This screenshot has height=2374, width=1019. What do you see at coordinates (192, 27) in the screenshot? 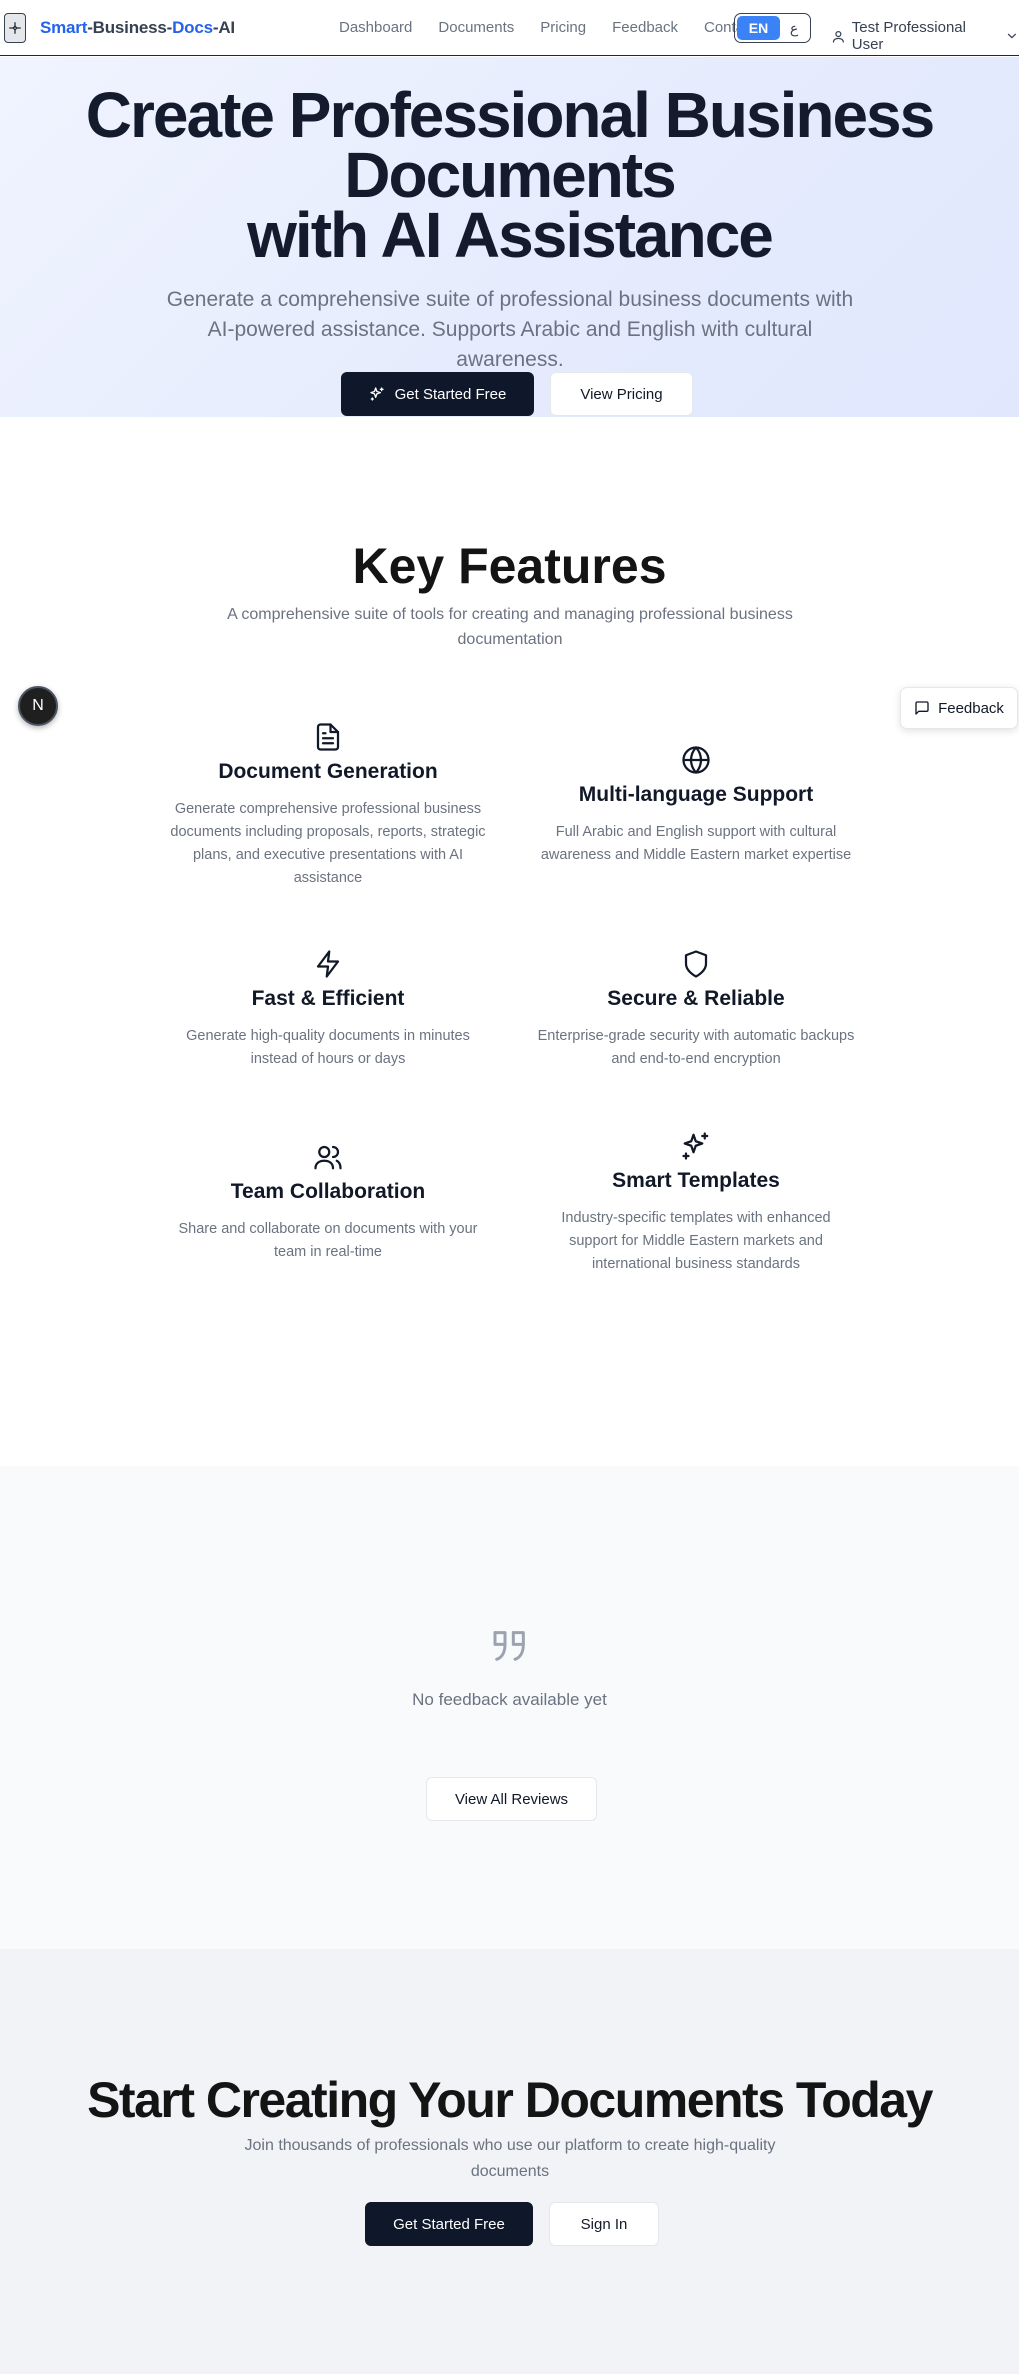
I see `brand-part: Docs` at bounding box center [192, 27].